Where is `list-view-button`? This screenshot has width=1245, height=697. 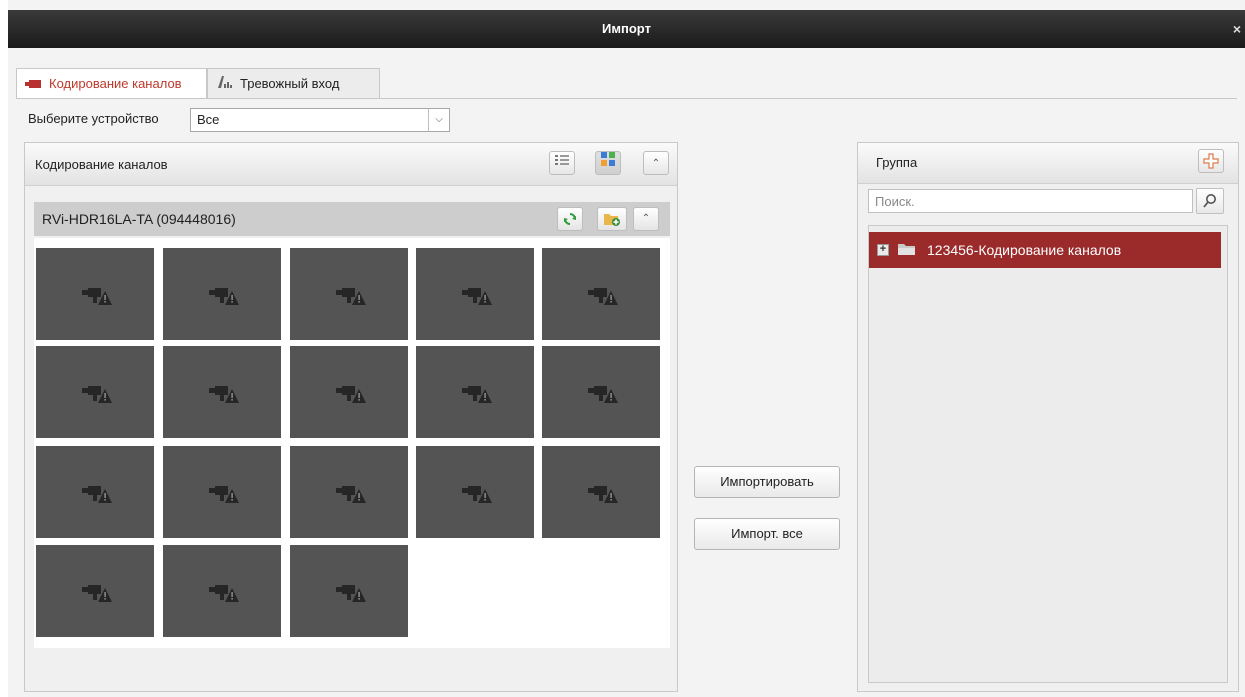 list-view-button is located at coordinates (562, 163).